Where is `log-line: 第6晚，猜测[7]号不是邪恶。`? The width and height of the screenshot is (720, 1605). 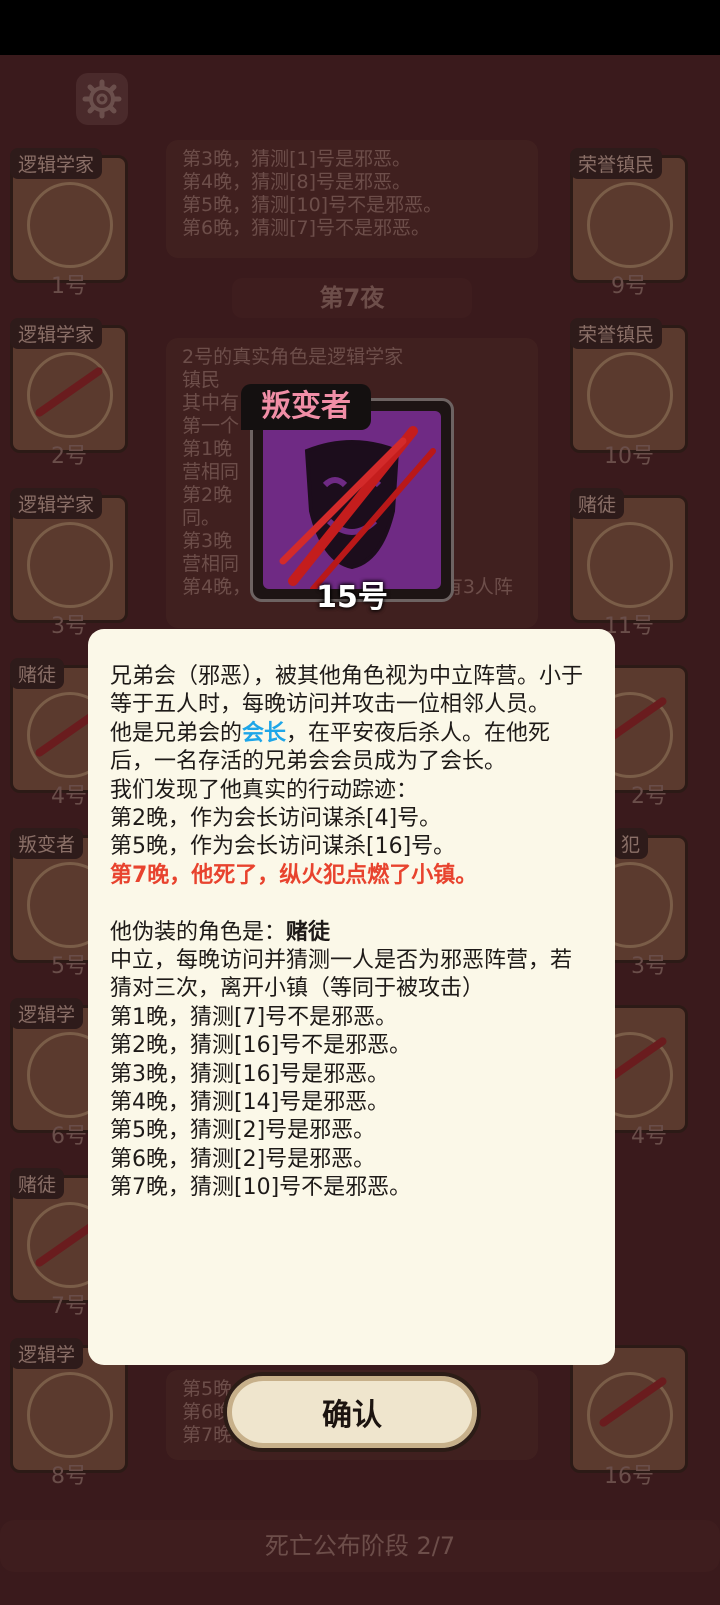
log-line: 第6晚，猜测[7]号不是邪恶。 is located at coordinates (306, 228).